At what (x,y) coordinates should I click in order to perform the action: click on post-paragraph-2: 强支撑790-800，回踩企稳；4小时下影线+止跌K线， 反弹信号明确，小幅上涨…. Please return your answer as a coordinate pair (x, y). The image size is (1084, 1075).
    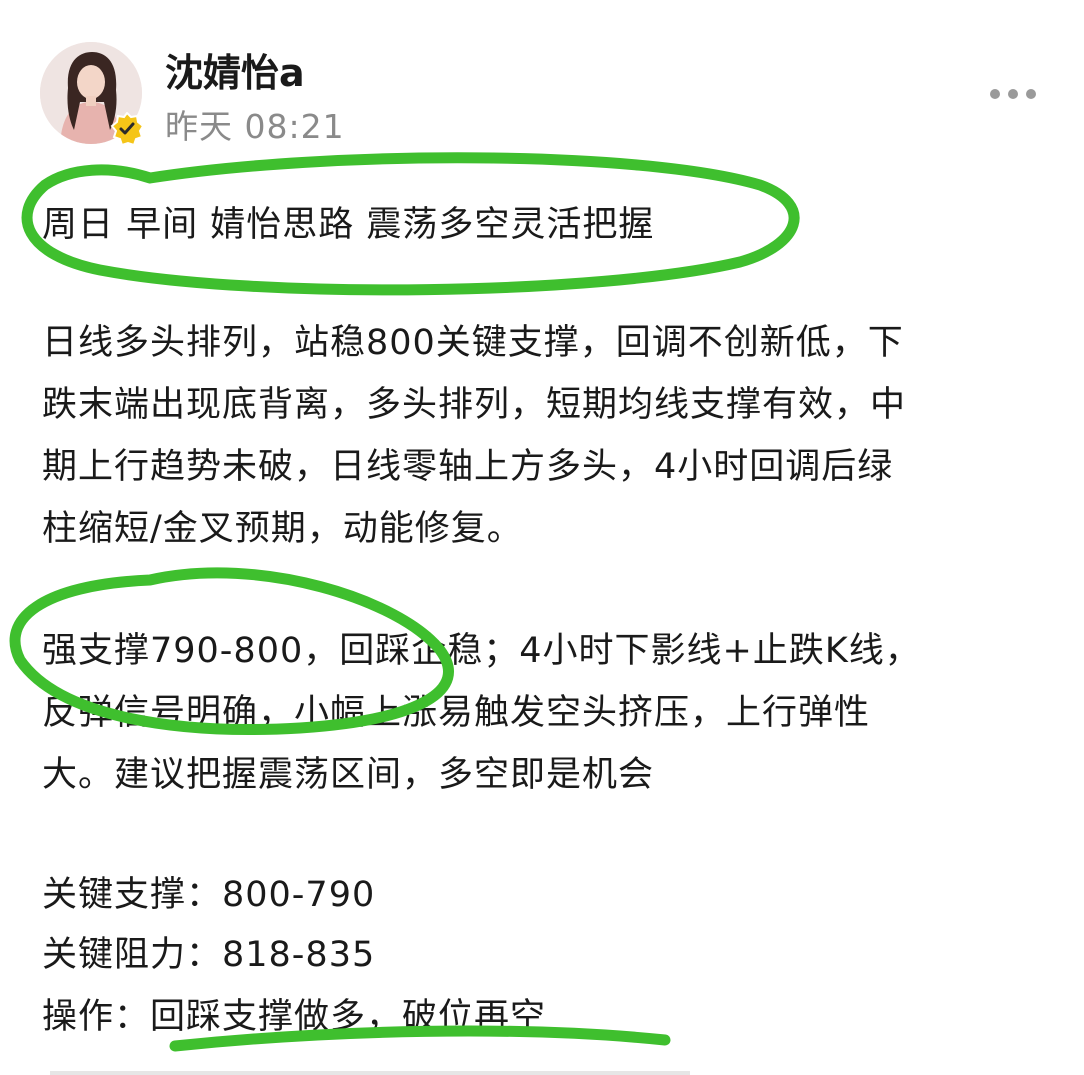
    Looking at the image, I should click on (481, 713).